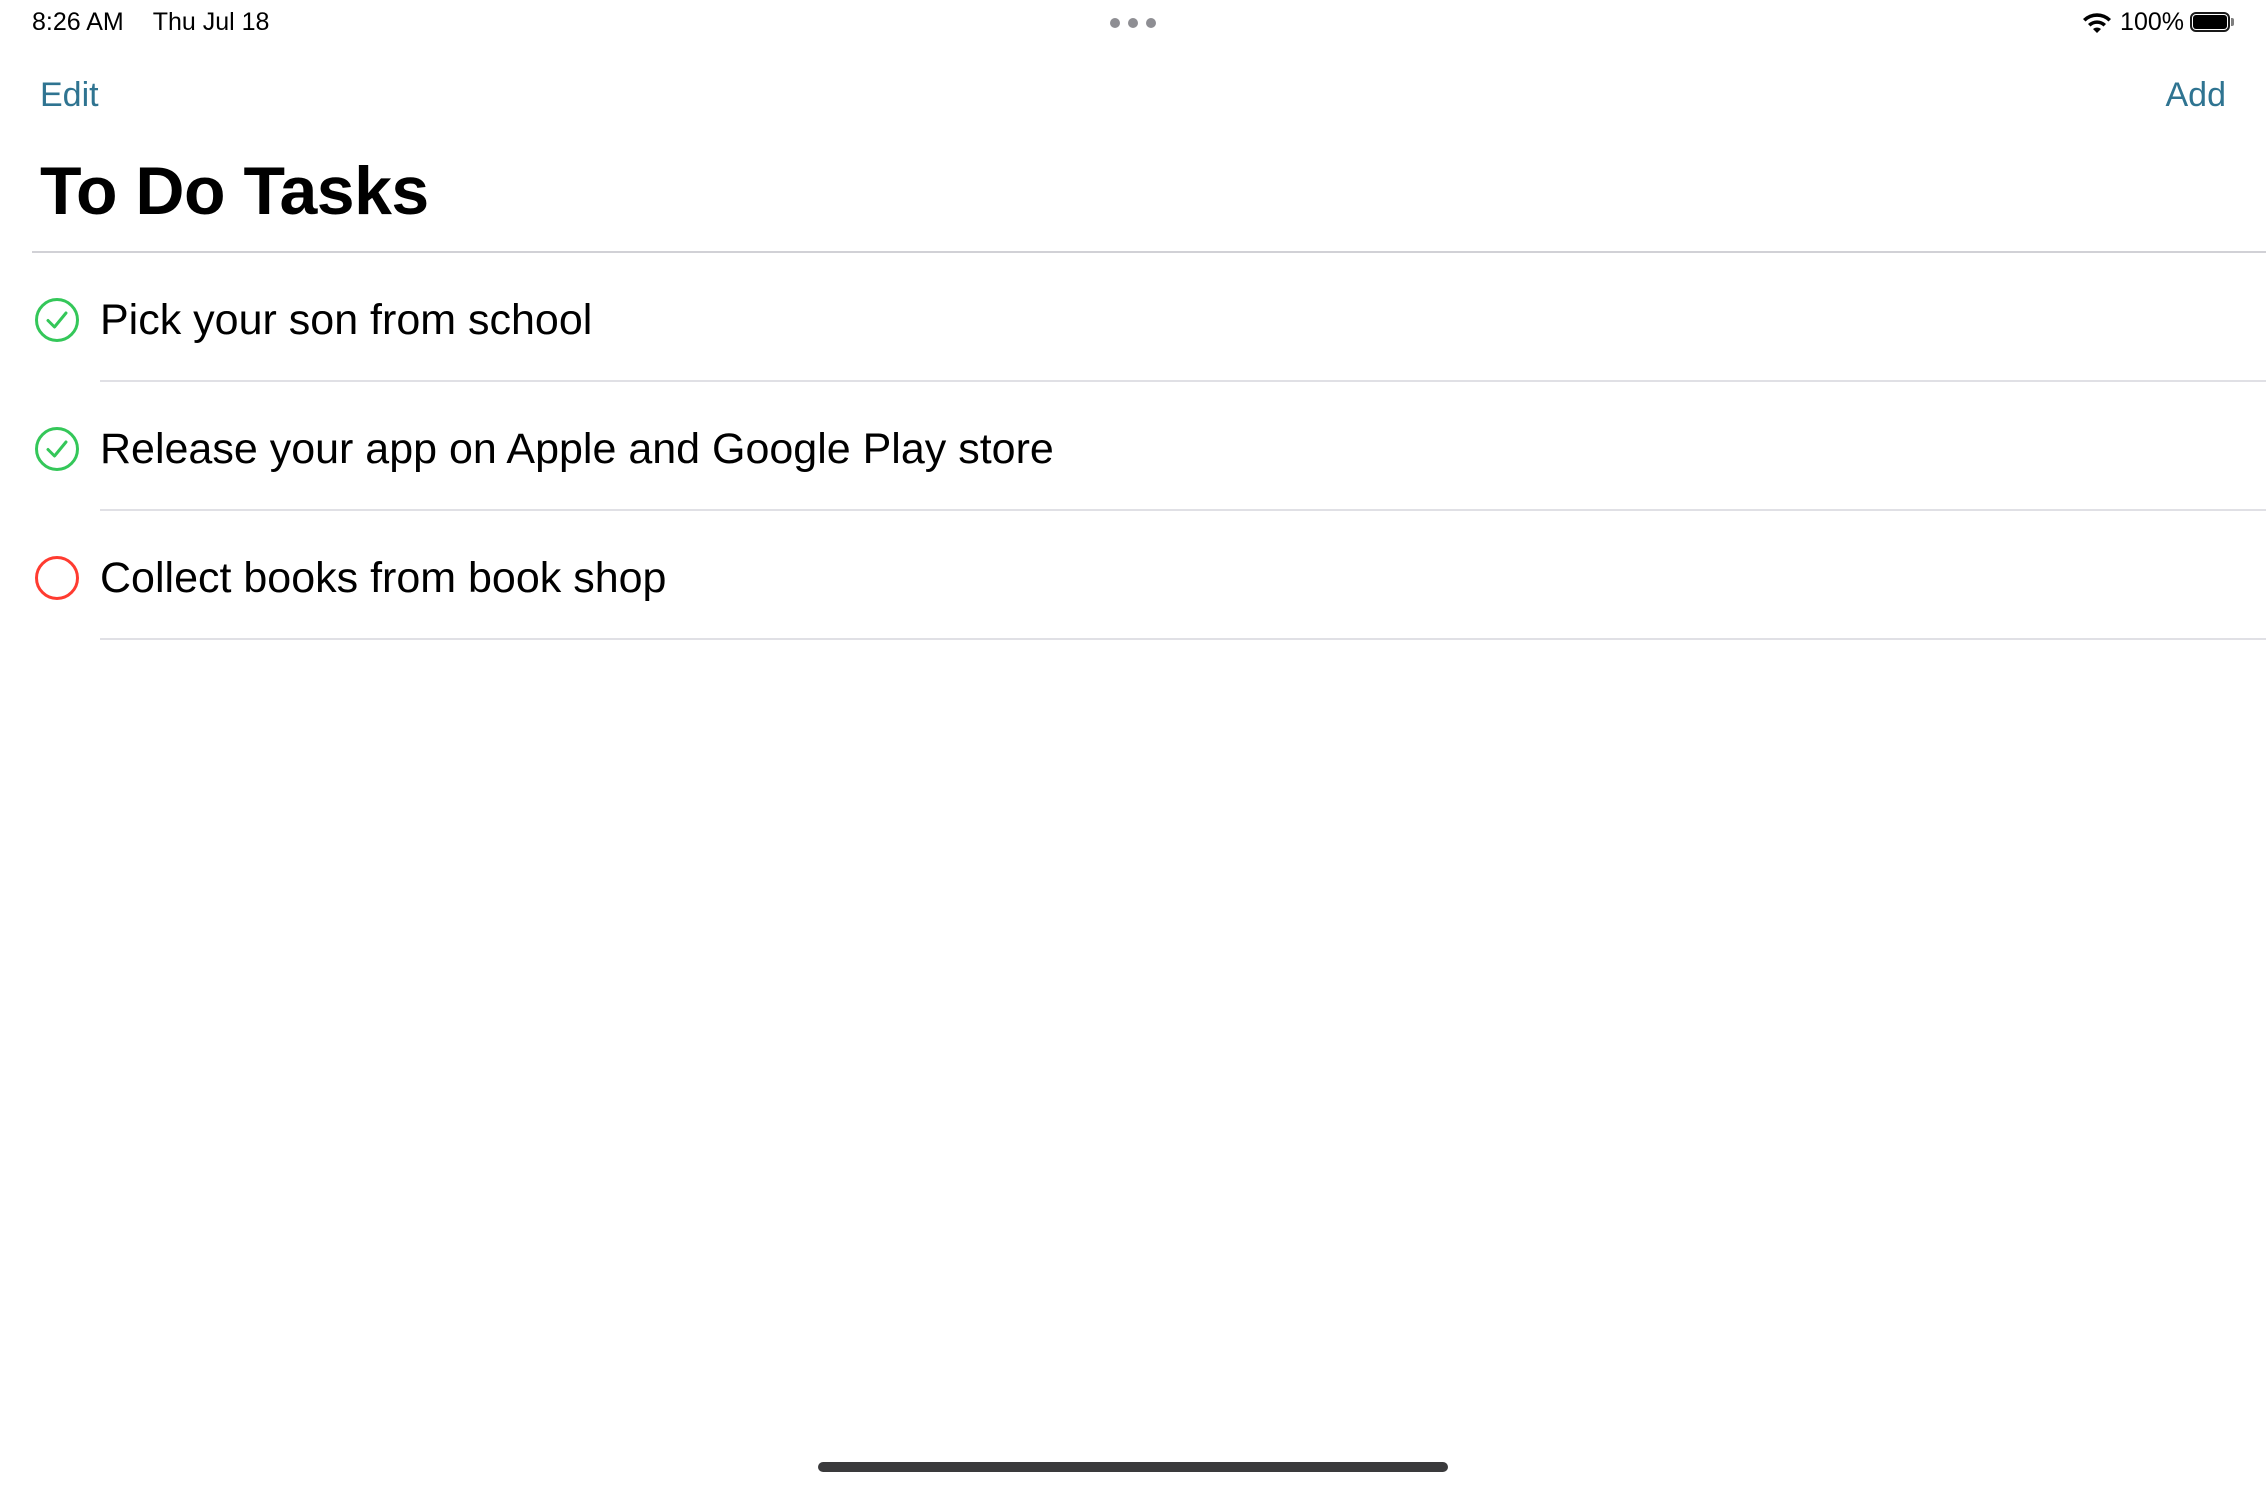  I want to click on multitasking-handle, so click(1133, 23).